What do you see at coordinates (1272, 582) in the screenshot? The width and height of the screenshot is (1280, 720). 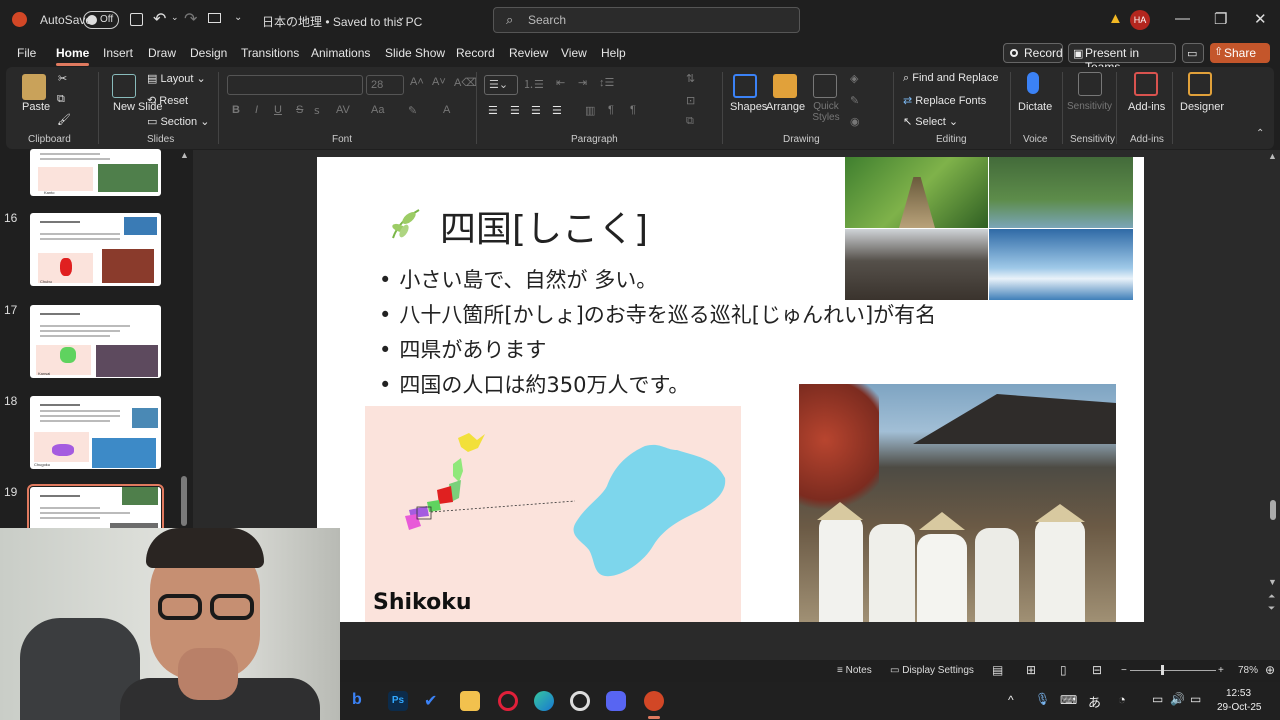 I see `scroll-down-icon: ▼` at bounding box center [1272, 582].